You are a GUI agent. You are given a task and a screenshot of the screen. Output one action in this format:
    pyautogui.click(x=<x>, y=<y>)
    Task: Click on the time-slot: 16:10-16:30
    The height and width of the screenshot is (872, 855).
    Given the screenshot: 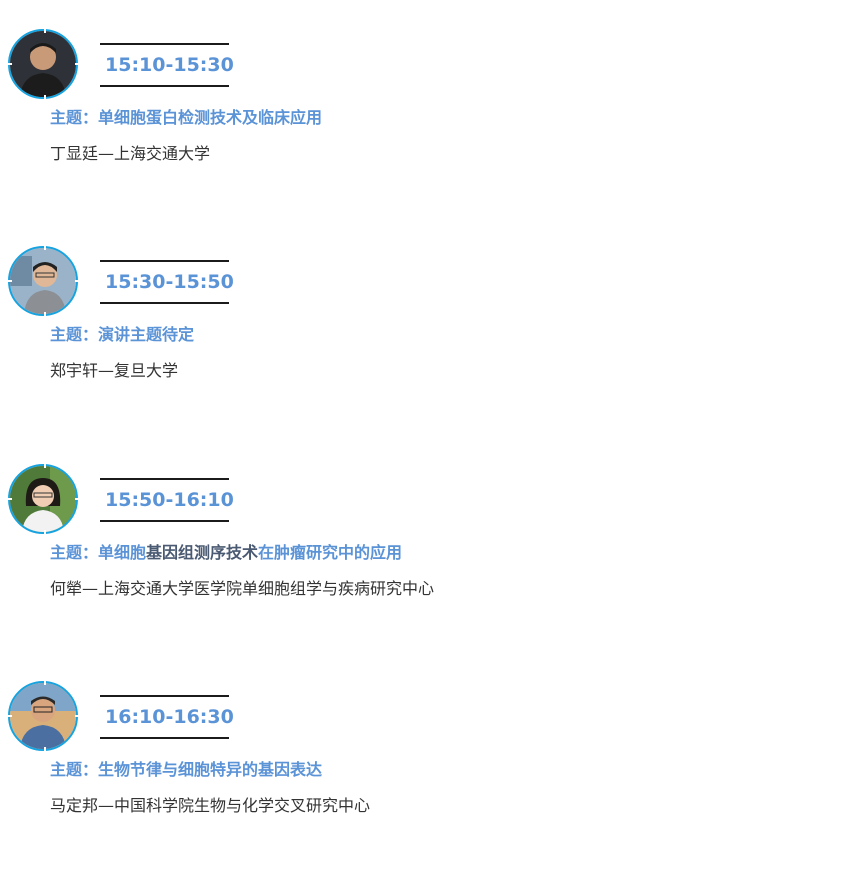 What is the action you would take?
    pyautogui.click(x=167, y=717)
    